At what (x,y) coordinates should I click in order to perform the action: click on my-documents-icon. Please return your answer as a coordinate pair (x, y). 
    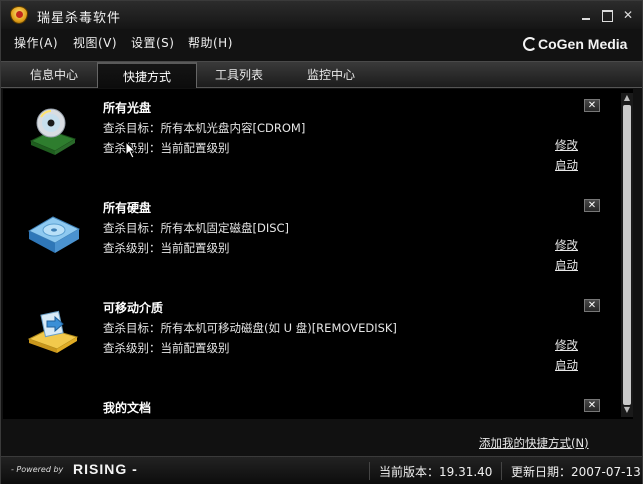
    Looking at the image, I should click on (53, 413).